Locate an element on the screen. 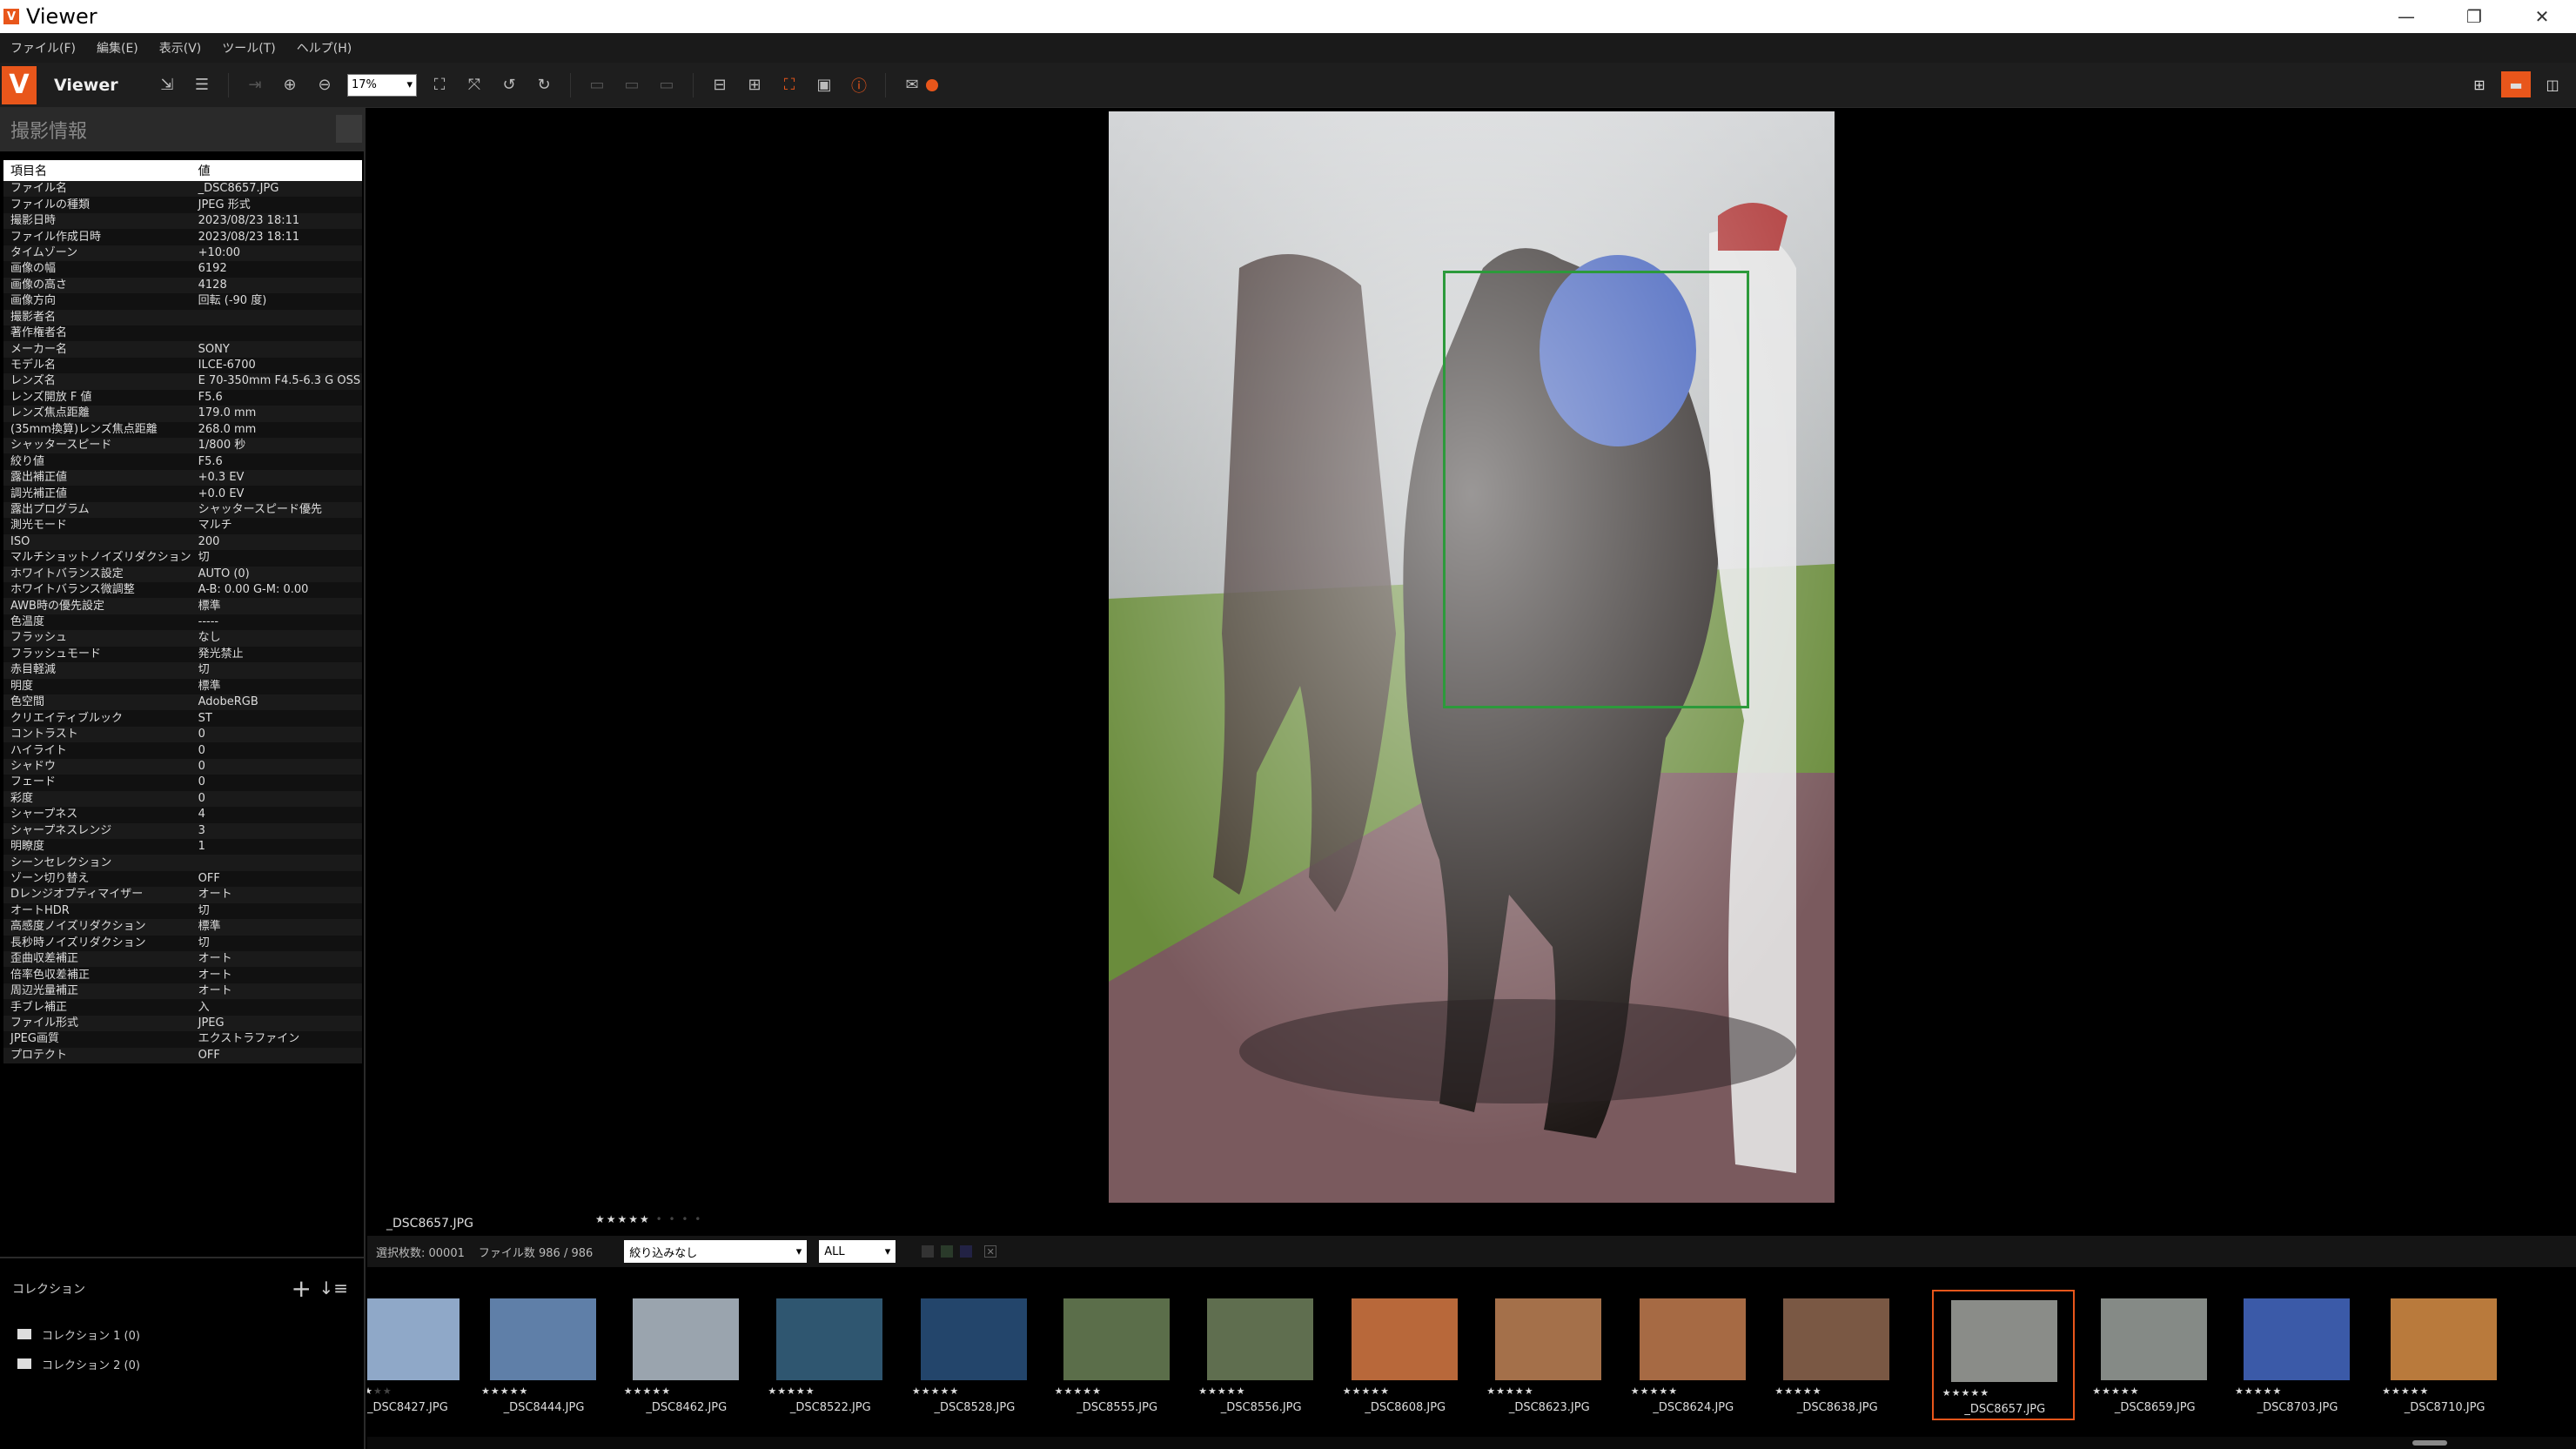  scrollbar-thumb is located at coordinates (2430, 1443).